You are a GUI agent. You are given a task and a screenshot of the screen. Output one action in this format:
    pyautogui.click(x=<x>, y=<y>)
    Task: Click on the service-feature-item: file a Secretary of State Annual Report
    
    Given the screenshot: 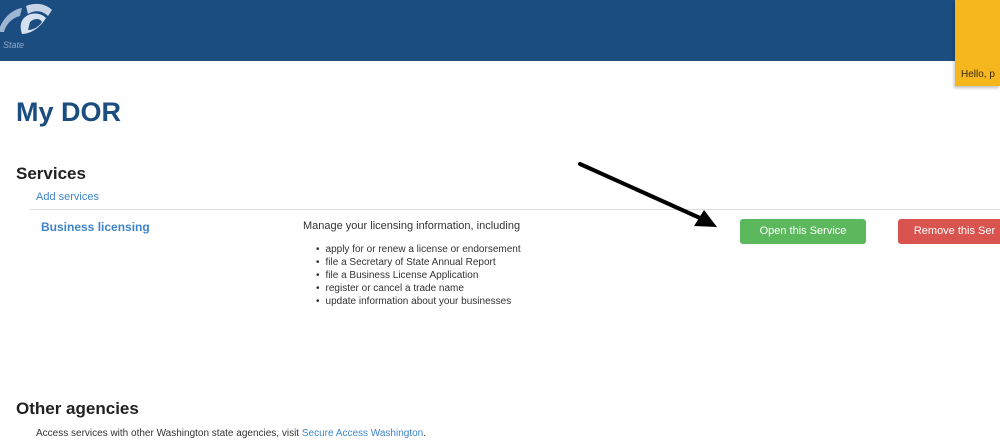 What is the action you would take?
    pyautogui.click(x=418, y=262)
    